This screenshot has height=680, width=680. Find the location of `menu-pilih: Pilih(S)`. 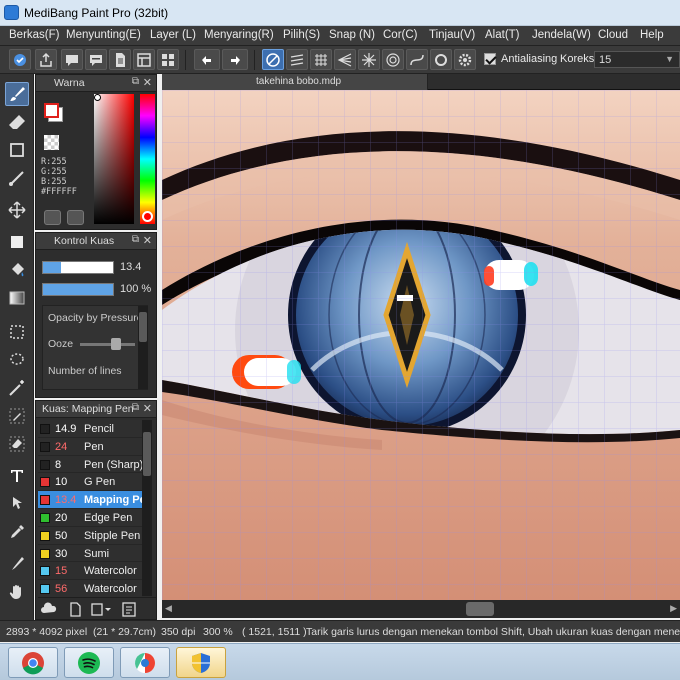

menu-pilih: Pilih(S) is located at coordinates (301, 35).